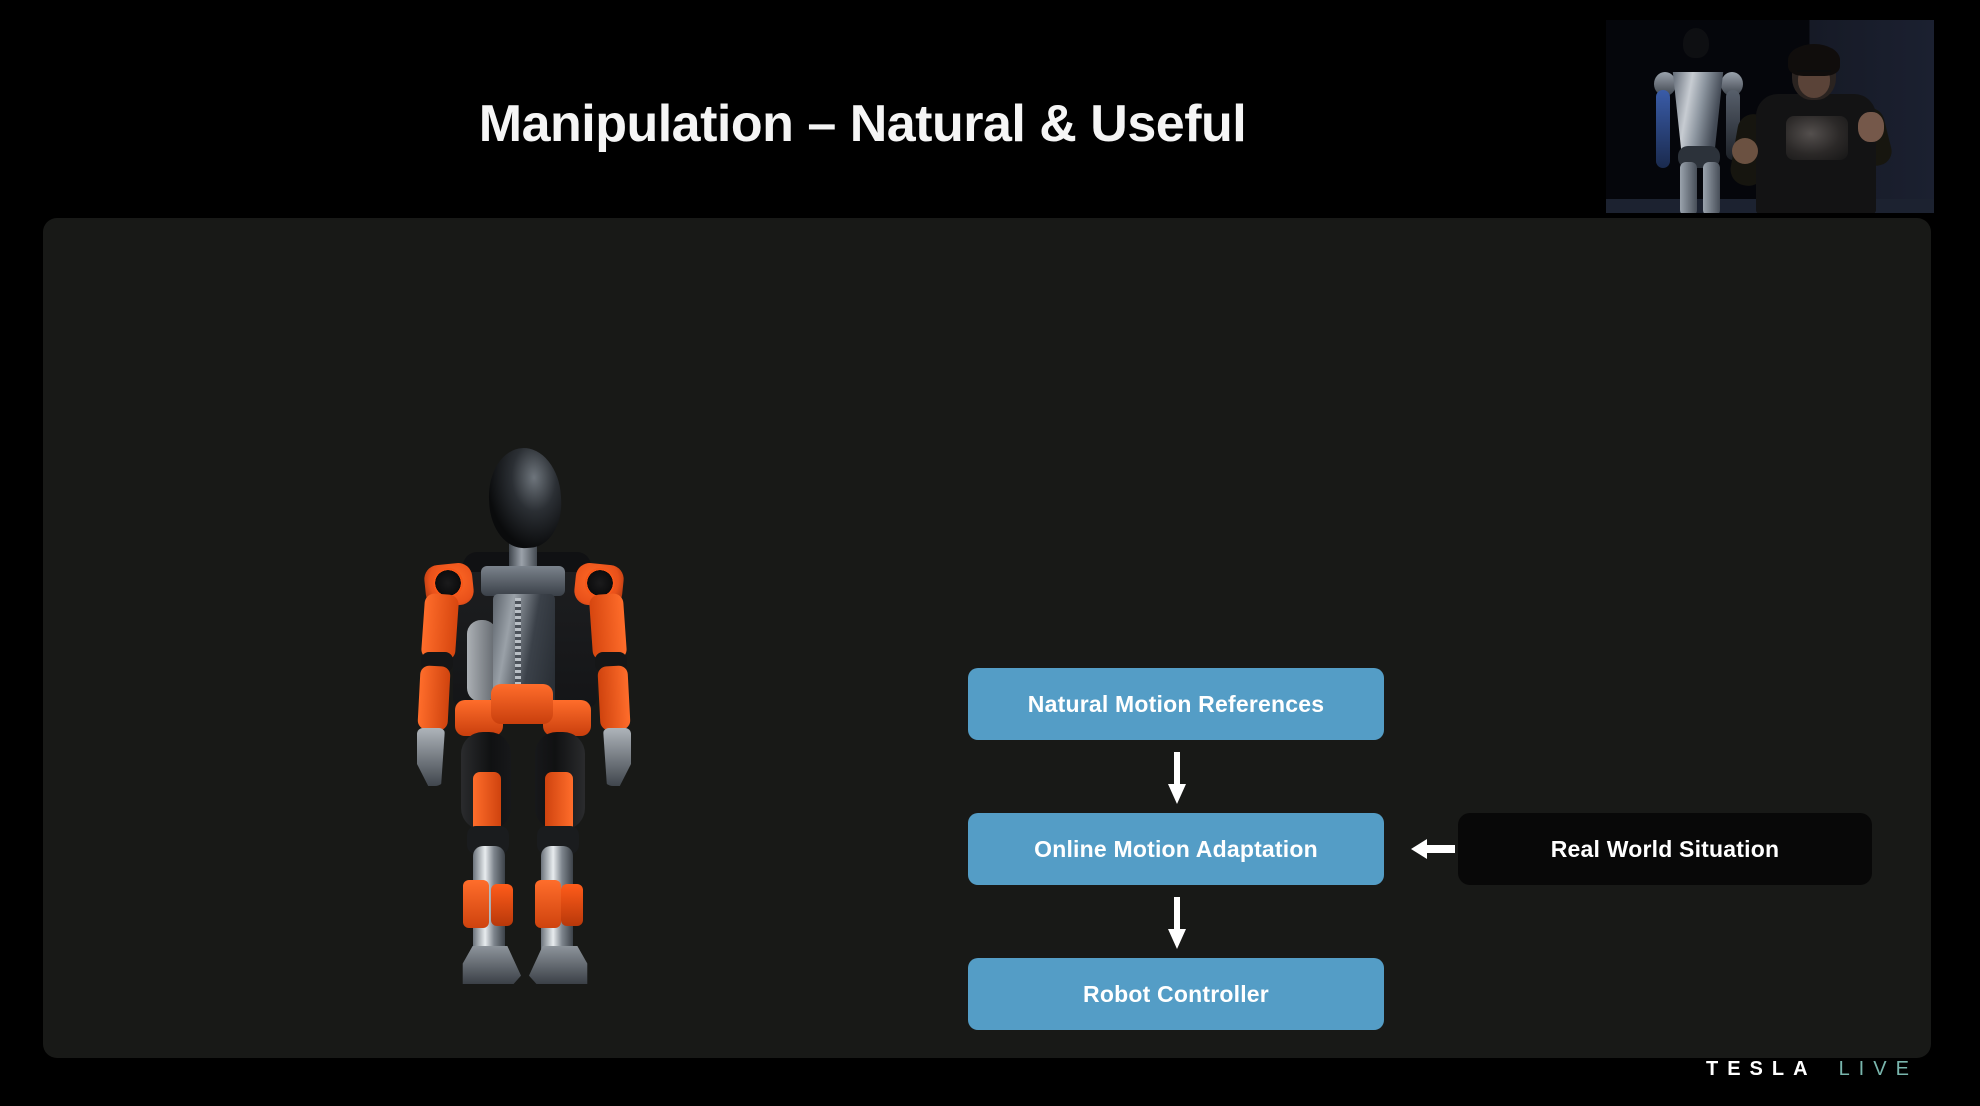 The height and width of the screenshot is (1106, 1980). I want to click on node-real-world-situation: Real World Situation, so click(1665, 849).